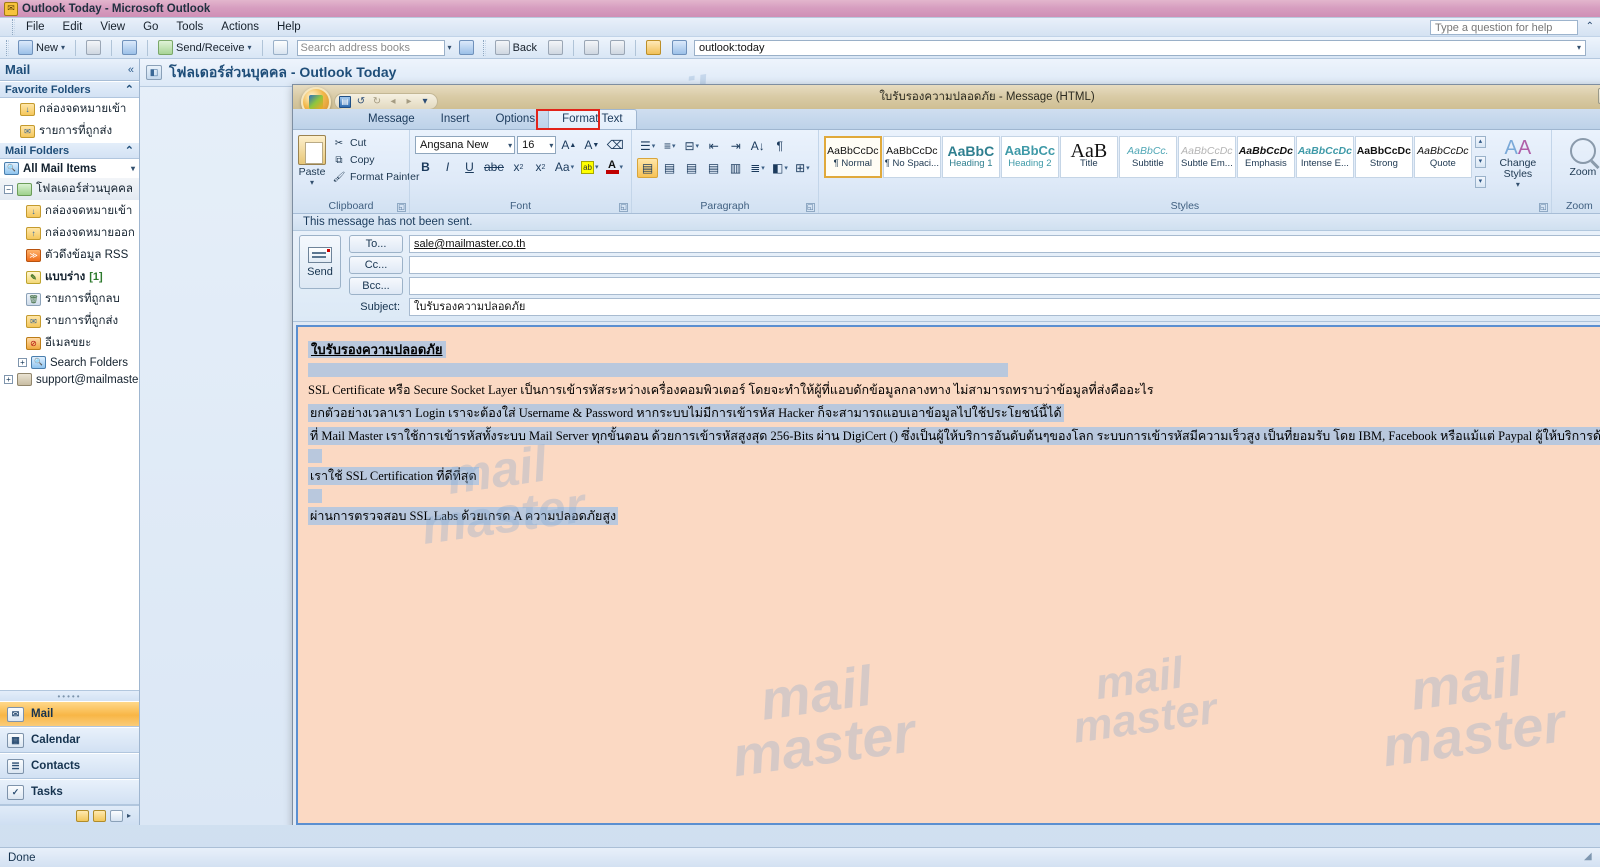  Describe the element at coordinates (1442, 157) in the screenshot. I see `style-quote: AaBbCcDc Quote` at that location.